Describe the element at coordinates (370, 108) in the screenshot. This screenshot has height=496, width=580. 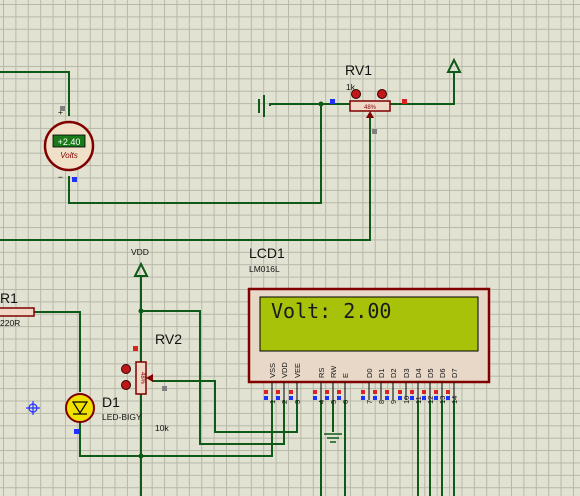
I see `rv1-percent: 48%` at that location.